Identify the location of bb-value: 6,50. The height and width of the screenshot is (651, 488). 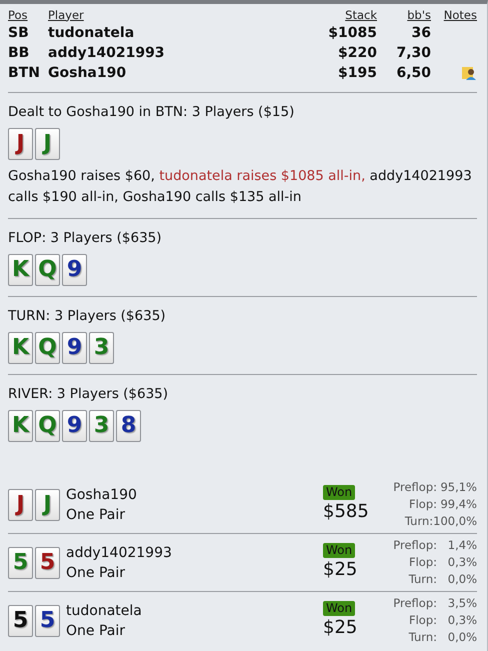
(413, 73).